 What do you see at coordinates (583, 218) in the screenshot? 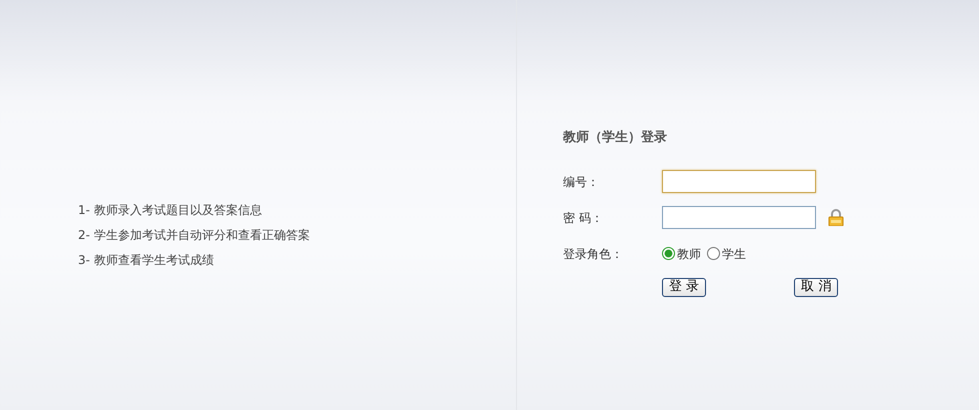
I see `field-label: 密 码：` at bounding box center [583, 218].